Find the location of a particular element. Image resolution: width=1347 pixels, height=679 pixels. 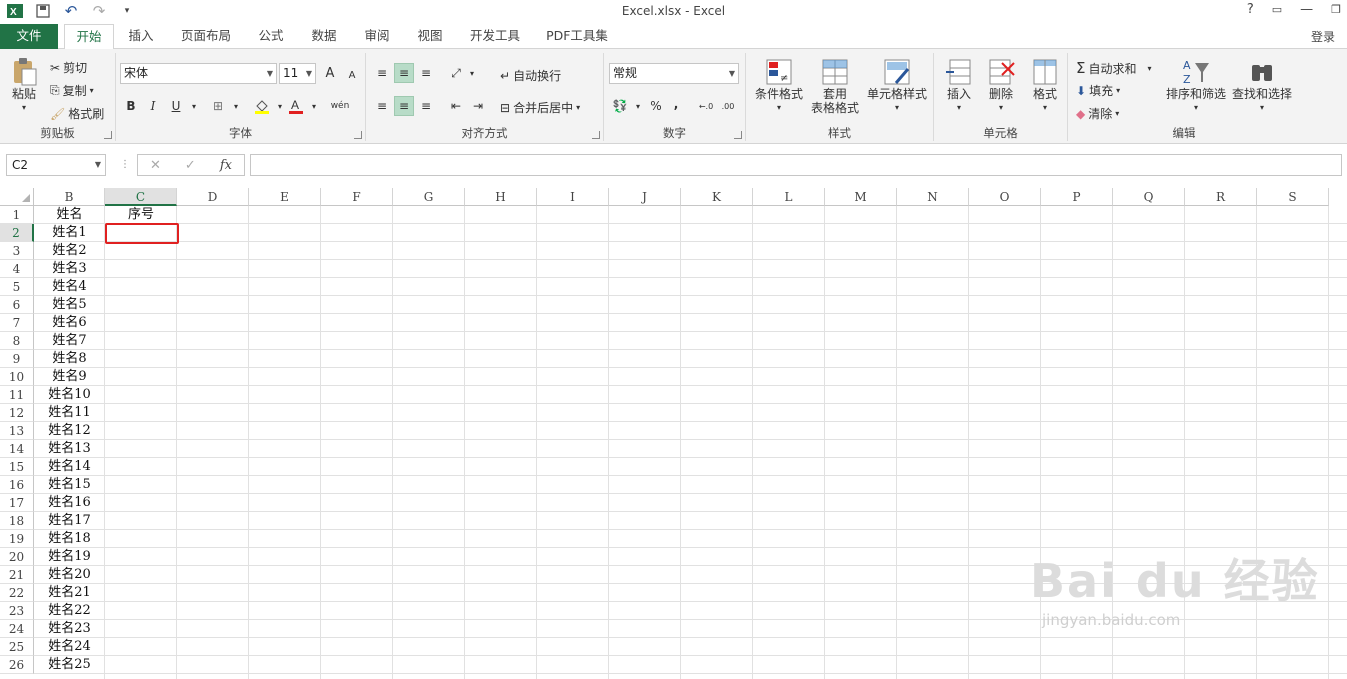

row-header: 6 is located at coordinates (17, 305).